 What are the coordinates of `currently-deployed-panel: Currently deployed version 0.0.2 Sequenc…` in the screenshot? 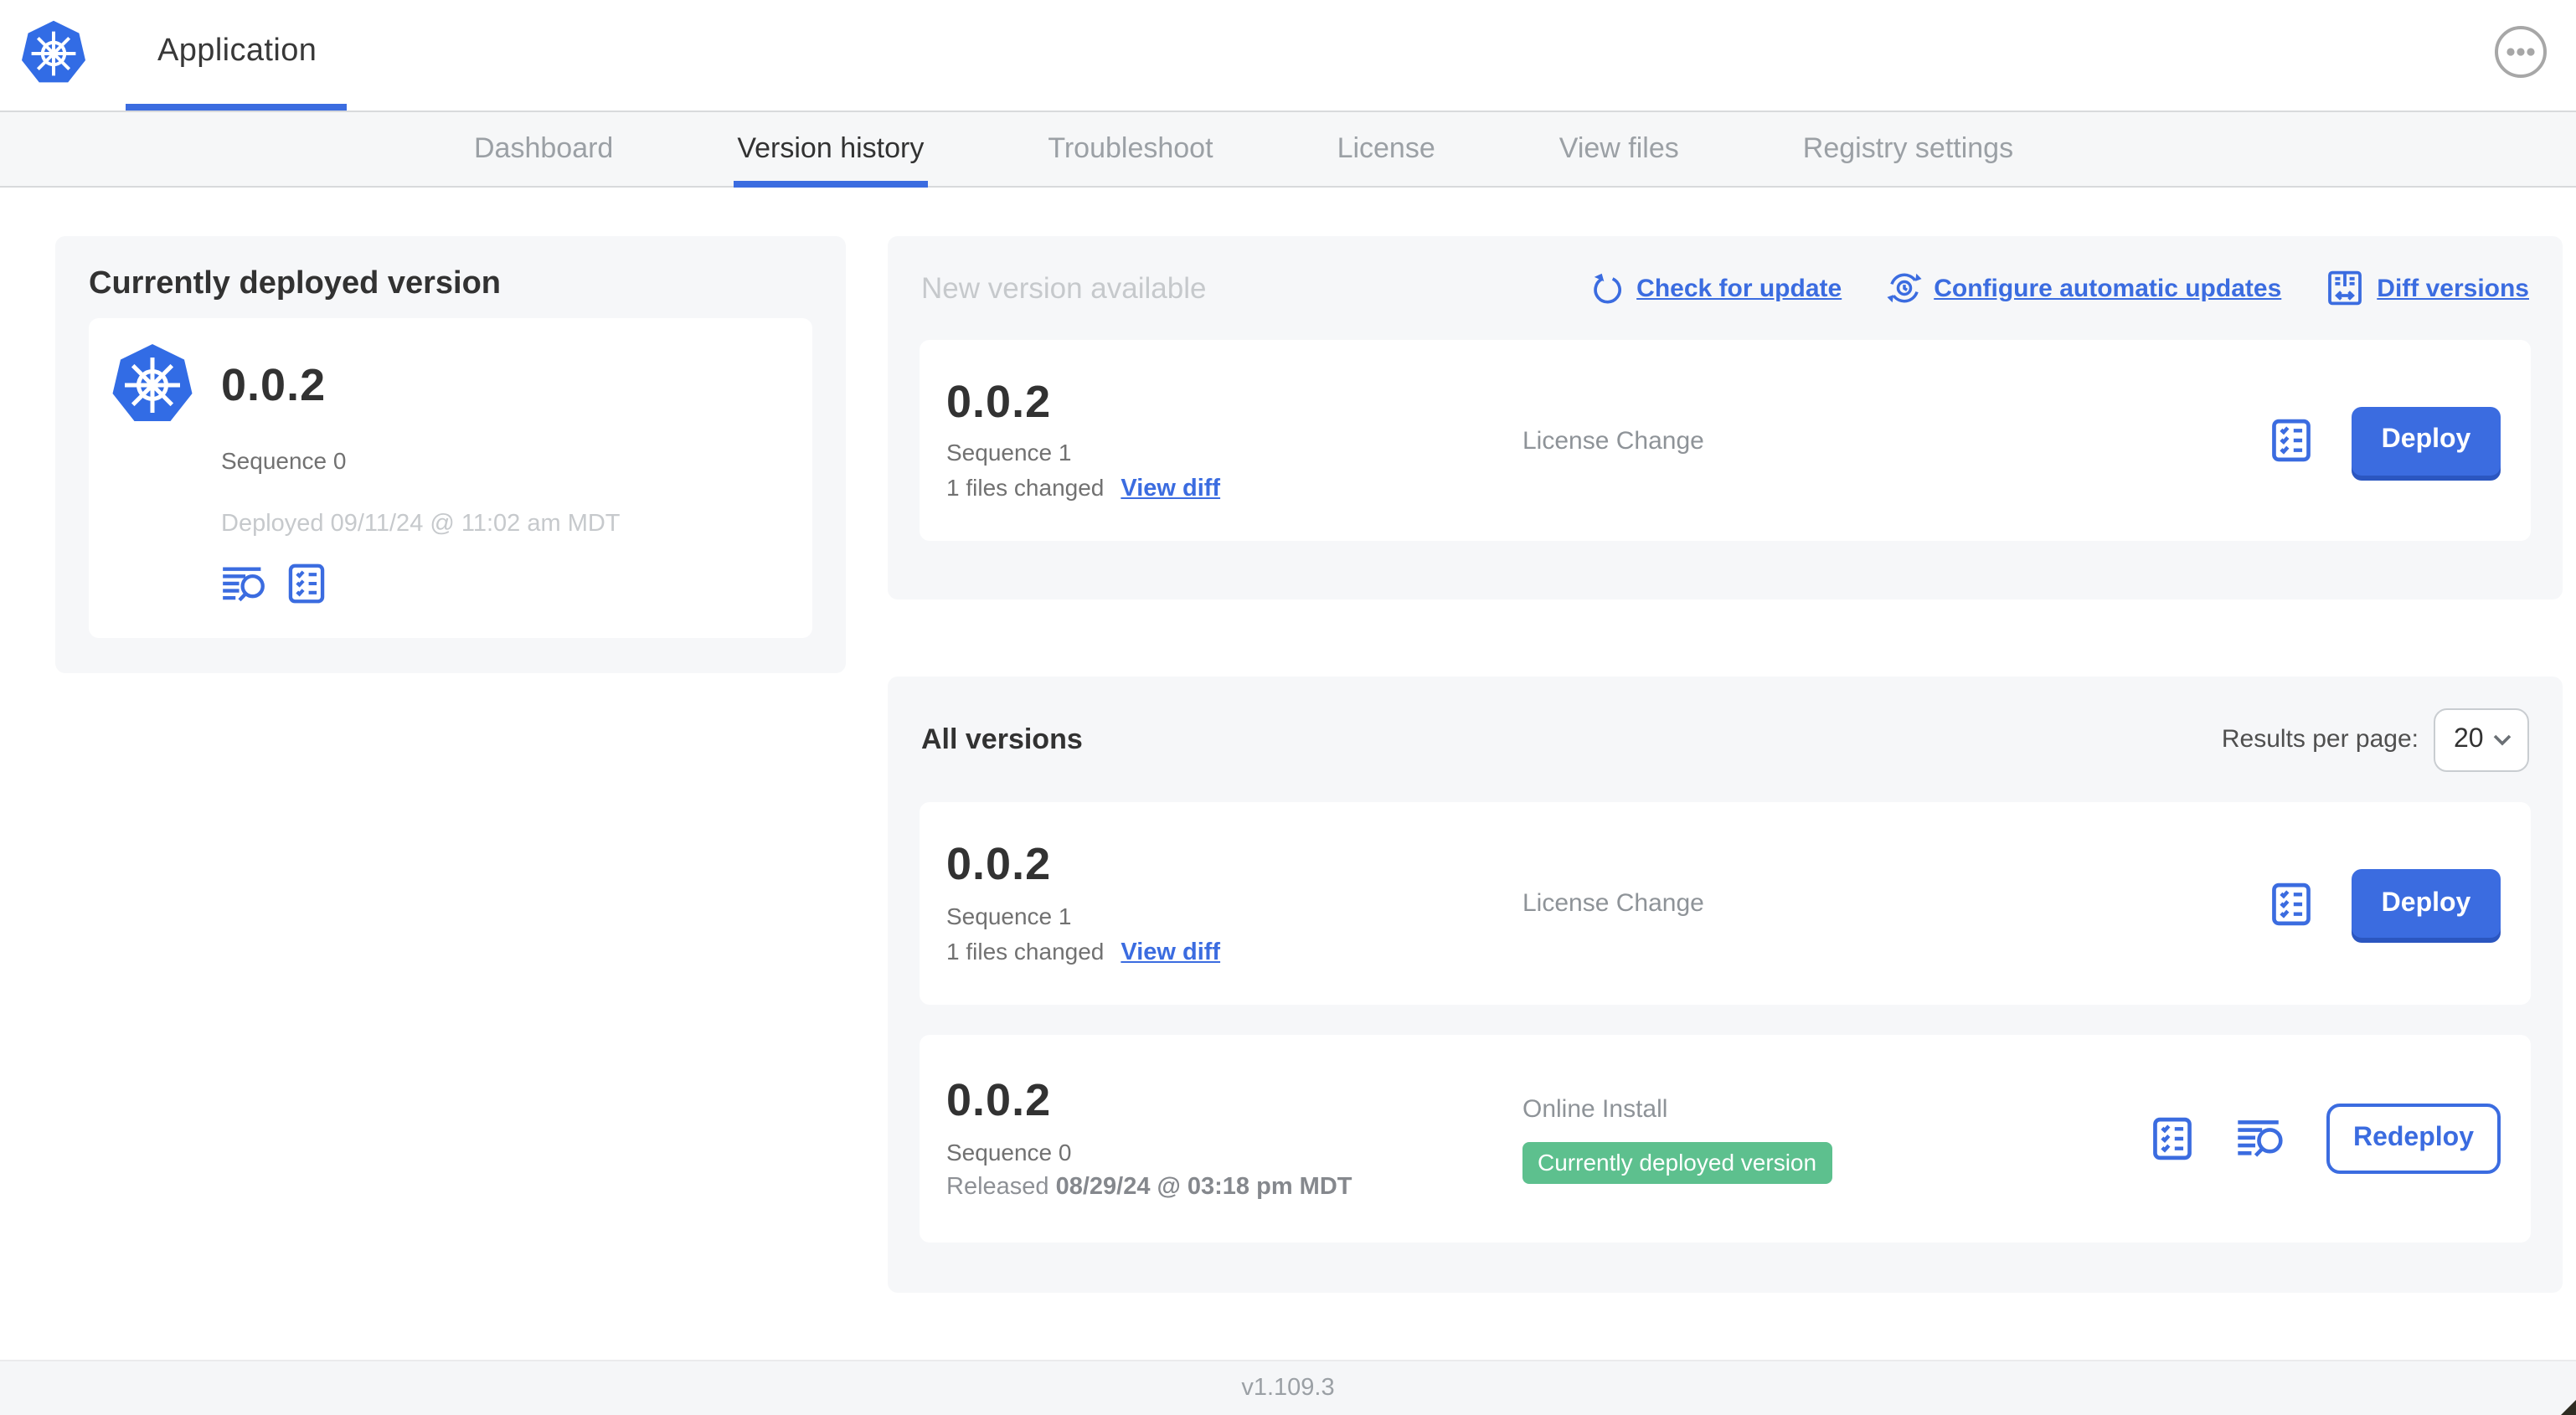 It's located at (450, 454).